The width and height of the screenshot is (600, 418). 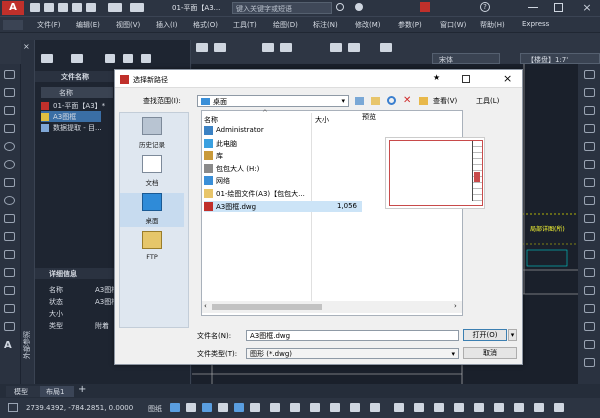 I want to click on annotation-icon, so click(x=375, y=407).